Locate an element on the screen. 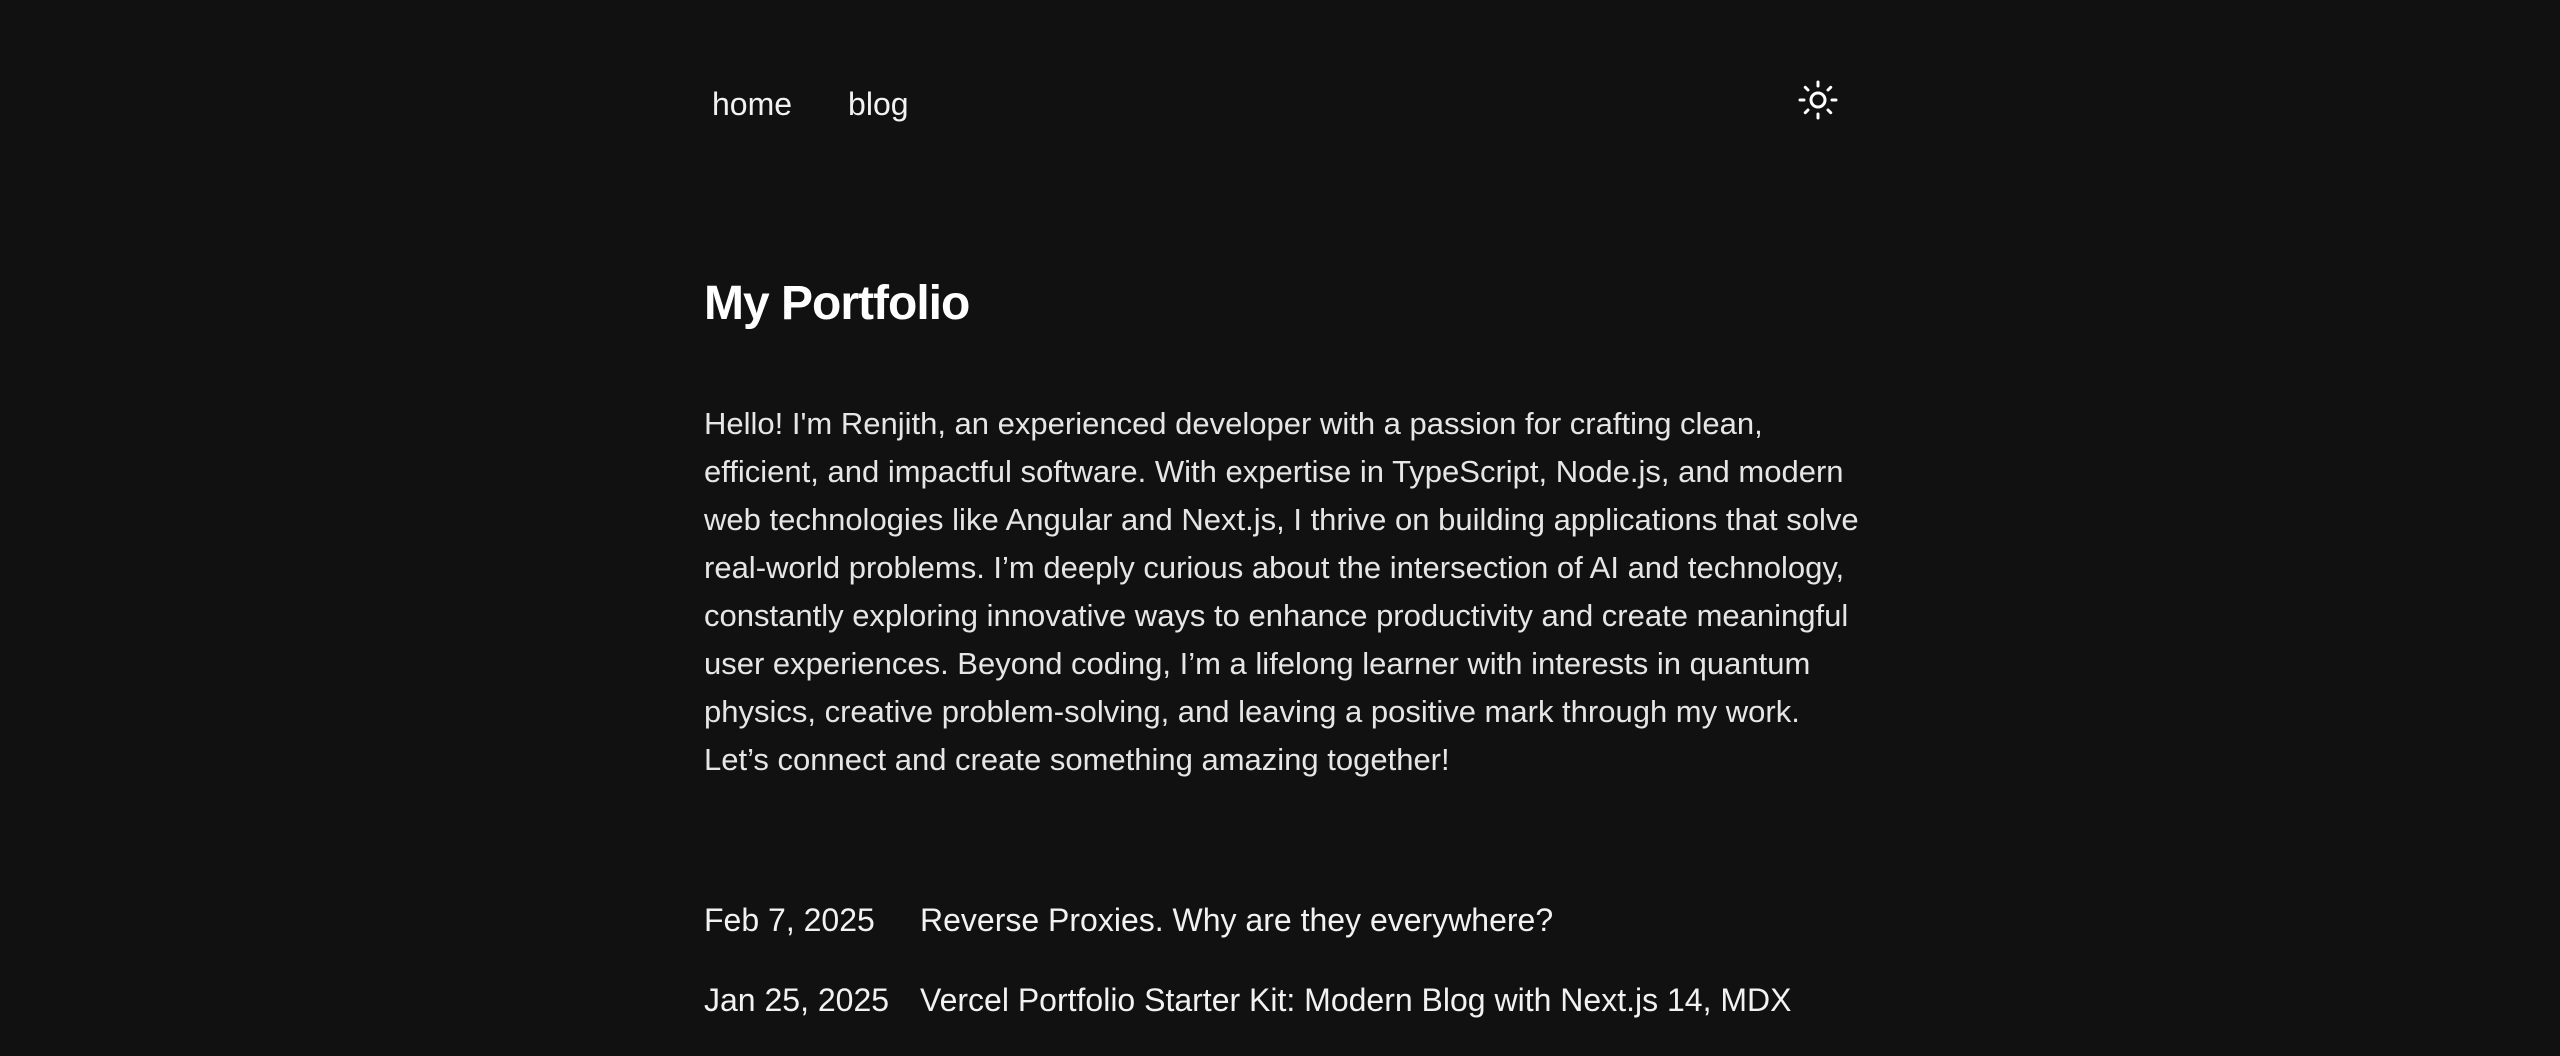 This screenshot has height=1056, width=2560. page-title: My Portfolio is located at coordinates (837, 303).